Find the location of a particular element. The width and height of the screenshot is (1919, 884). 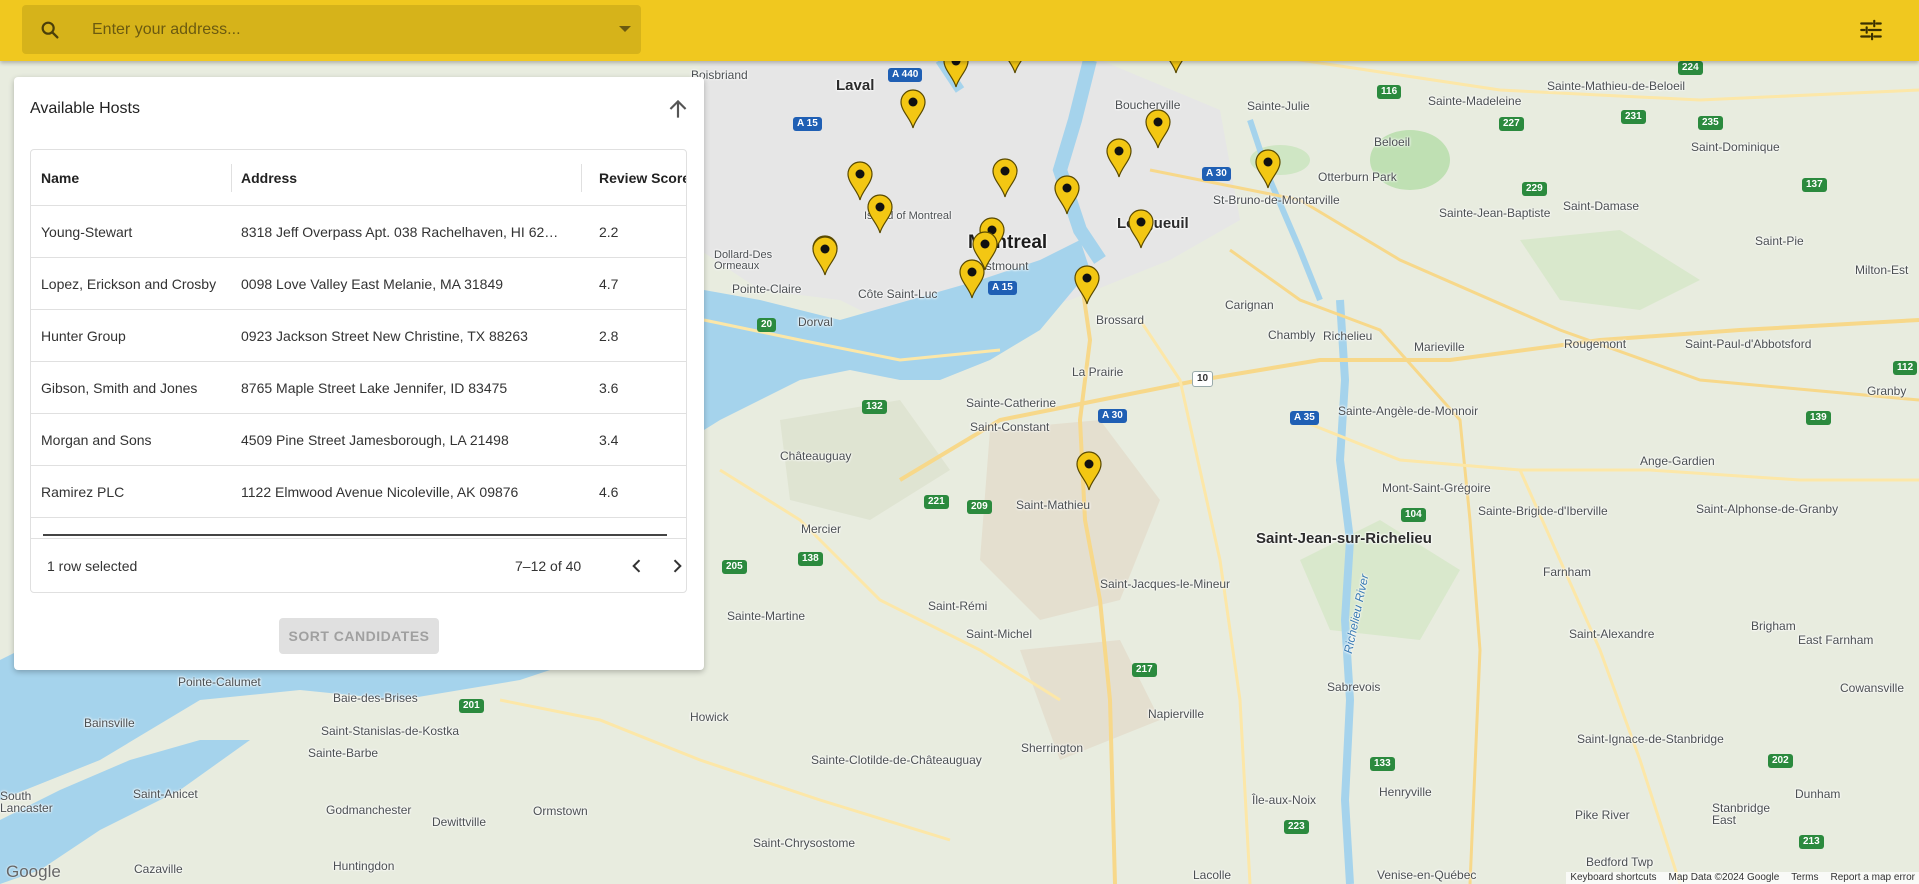

host-address-cell: 0098 Love Valley East Melanie, MA 31849 is located at coordinates (372, 283).